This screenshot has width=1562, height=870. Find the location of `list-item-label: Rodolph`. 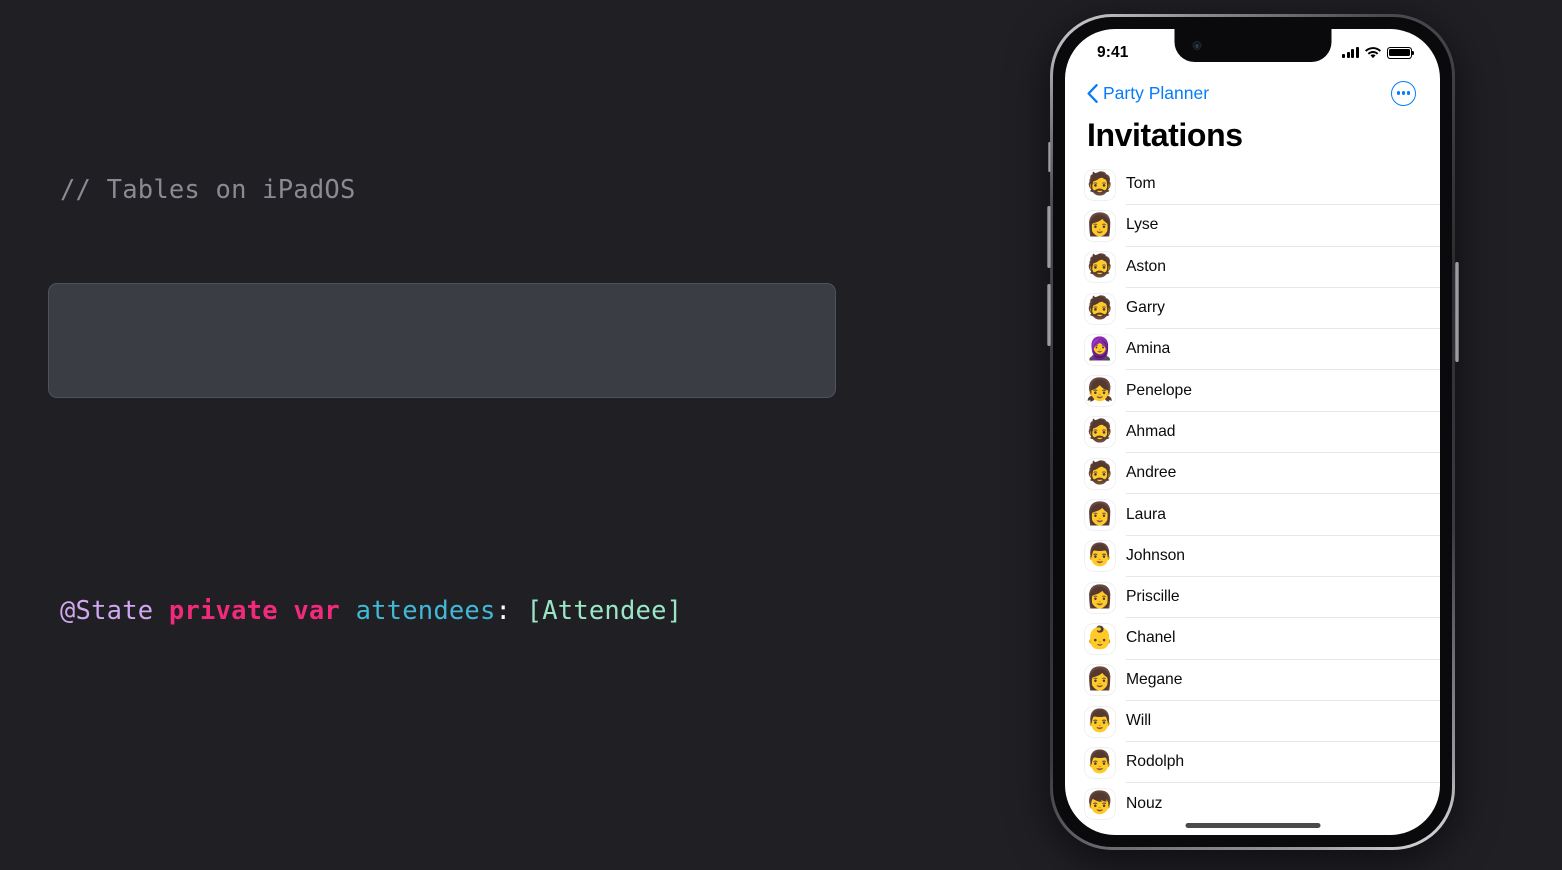

list-item-label: Rodolph is located at coordinates (1155, 762).